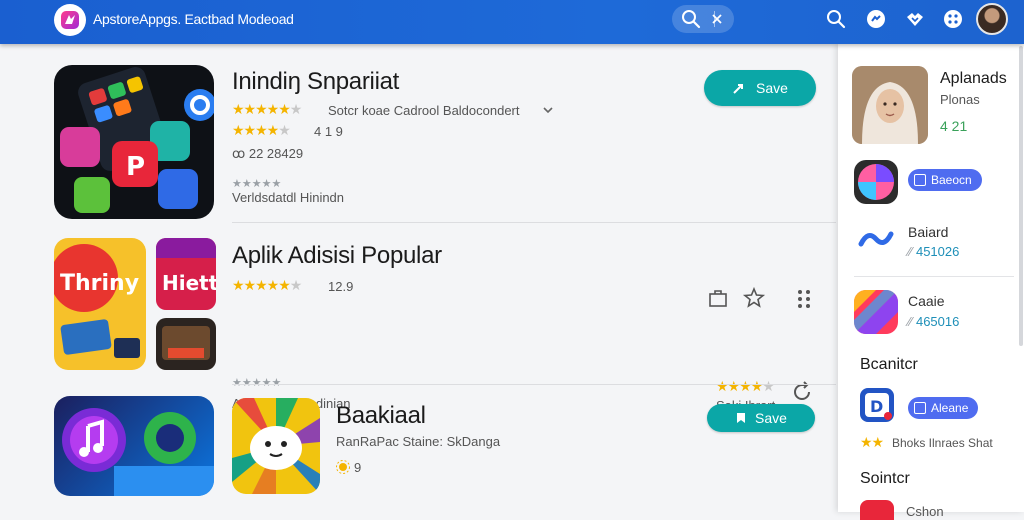  I want to click on rating-value: 12.9, so click(341, 286).